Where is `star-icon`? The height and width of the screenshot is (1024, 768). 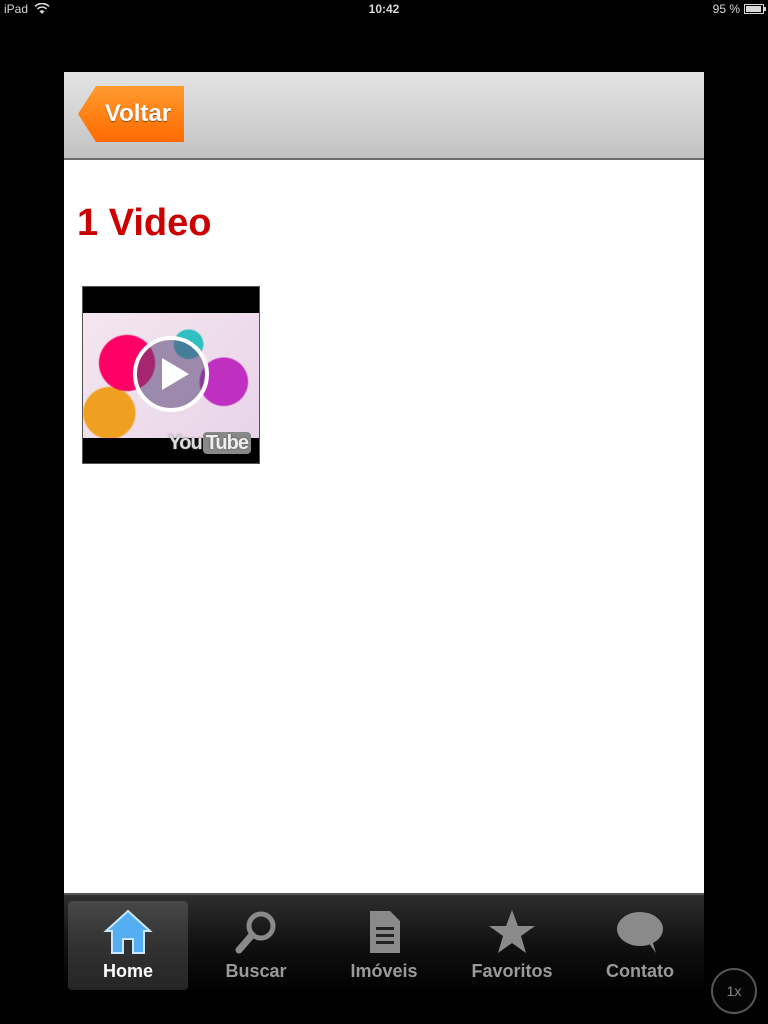
star-icon is located at coordinates (512, 932).